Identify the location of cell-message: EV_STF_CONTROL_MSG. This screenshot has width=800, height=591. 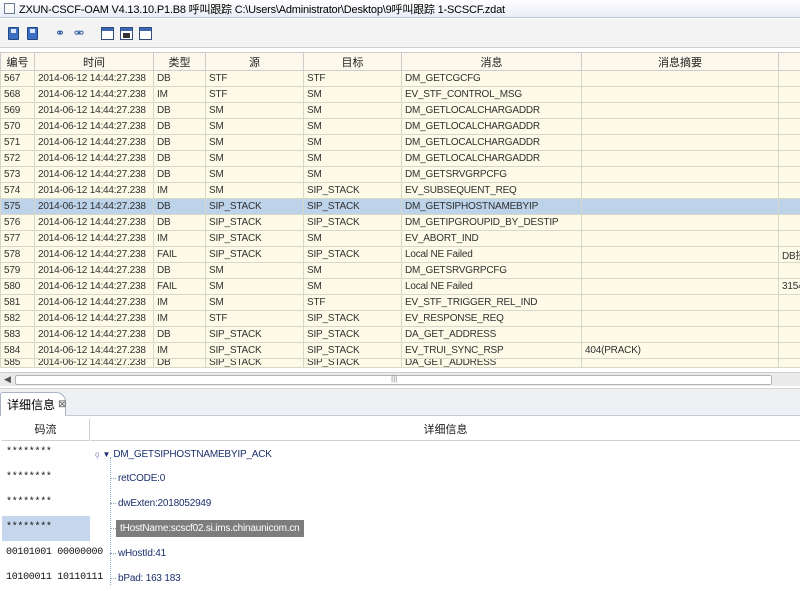
(491, 94).